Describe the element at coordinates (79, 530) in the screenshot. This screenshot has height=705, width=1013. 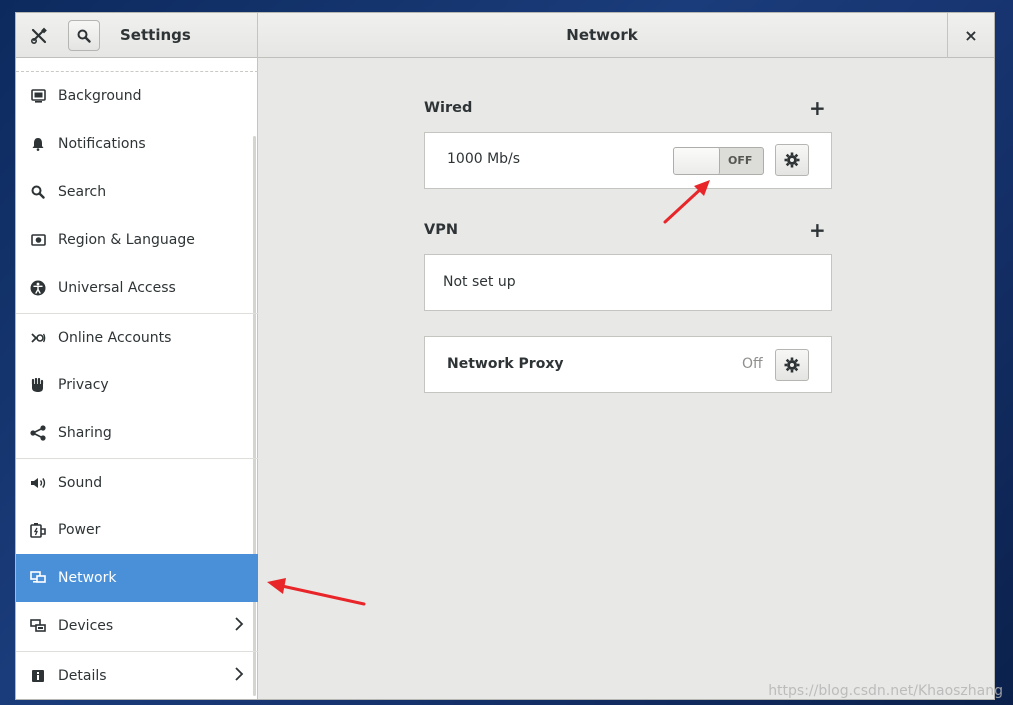
I see `sidebar-item-label: Power` at that location.